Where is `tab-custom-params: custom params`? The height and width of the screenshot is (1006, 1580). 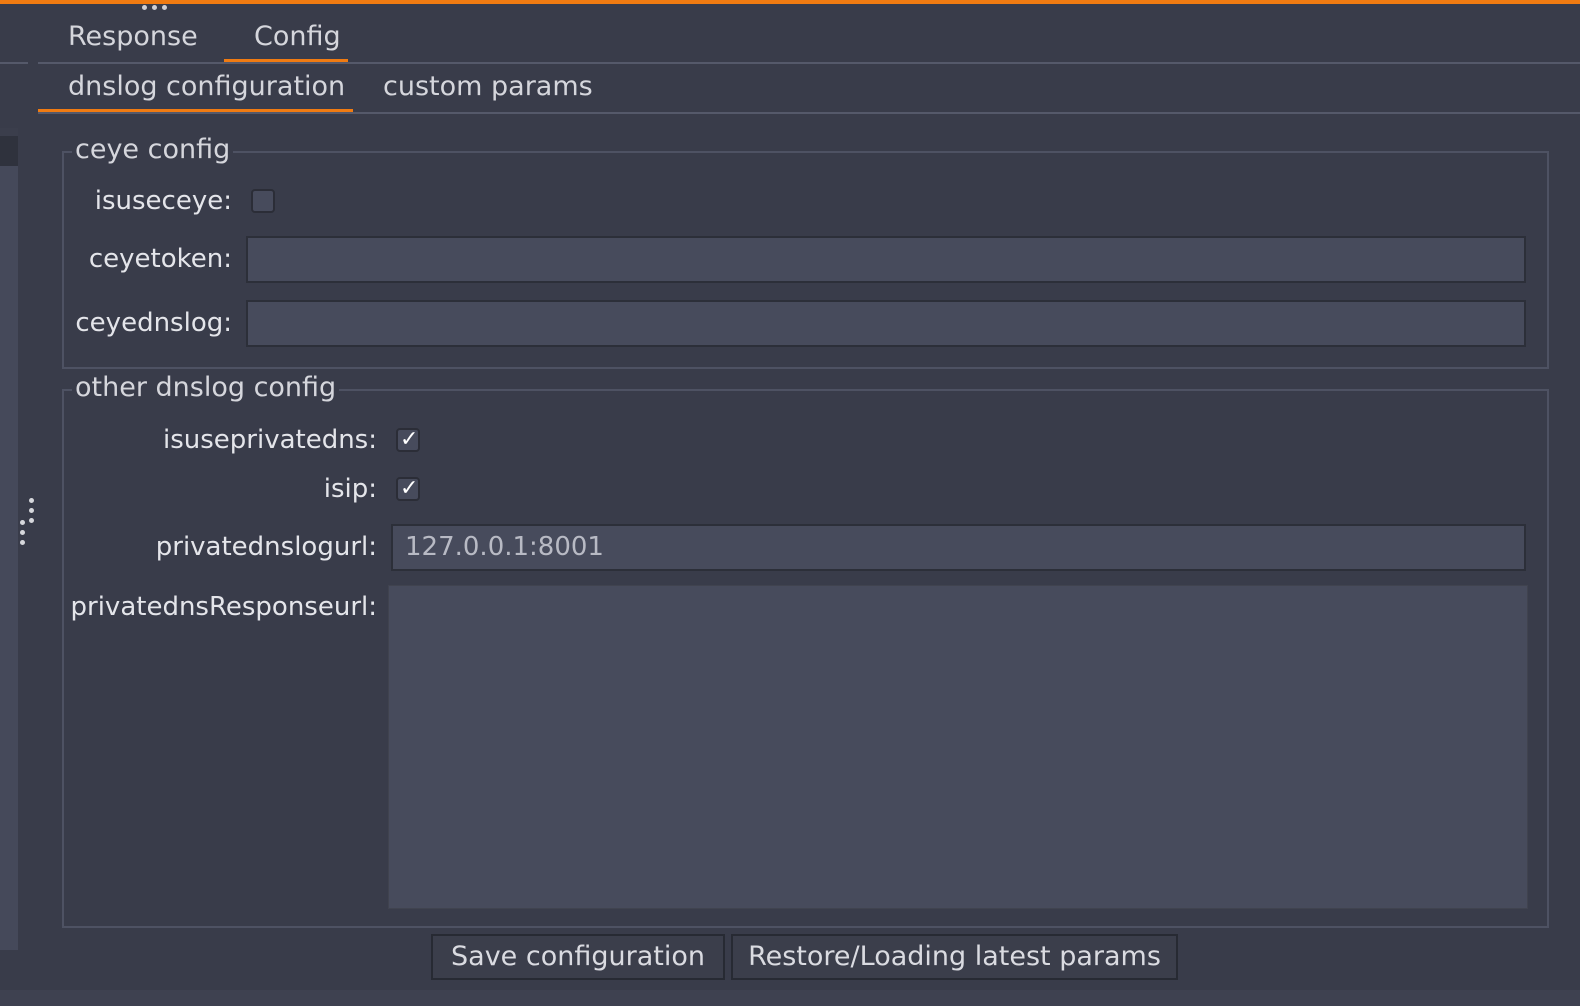
tab-custom-params: custom params is located at coordinates (478, 87).